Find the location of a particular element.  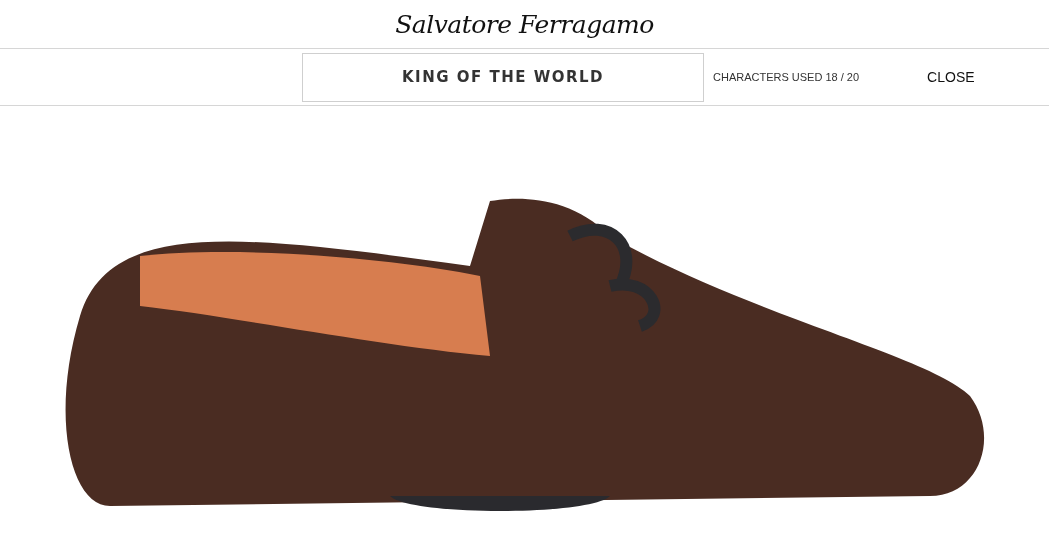

brand-logo: Salvatore Ferragamo is located at coordinates (524, 24).